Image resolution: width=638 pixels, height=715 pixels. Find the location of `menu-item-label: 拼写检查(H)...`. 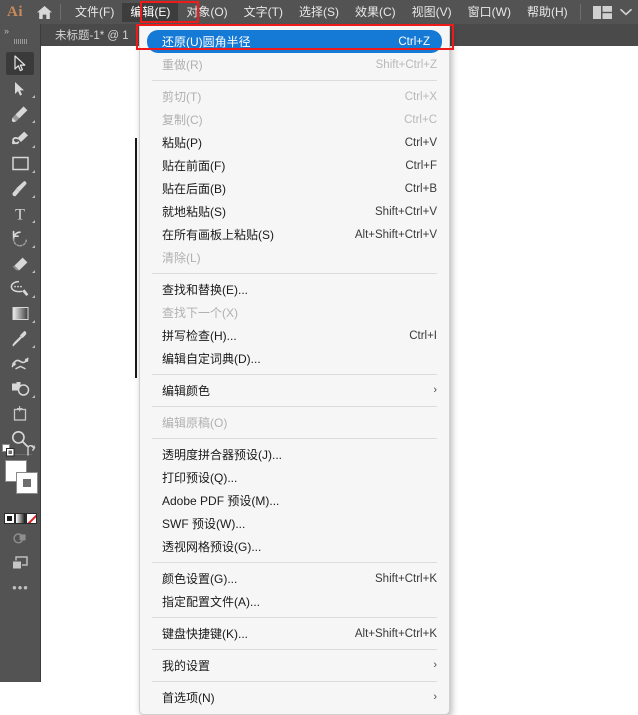

menu-item-label: 拼写检查(H)... is located at coordinates (199, 336).